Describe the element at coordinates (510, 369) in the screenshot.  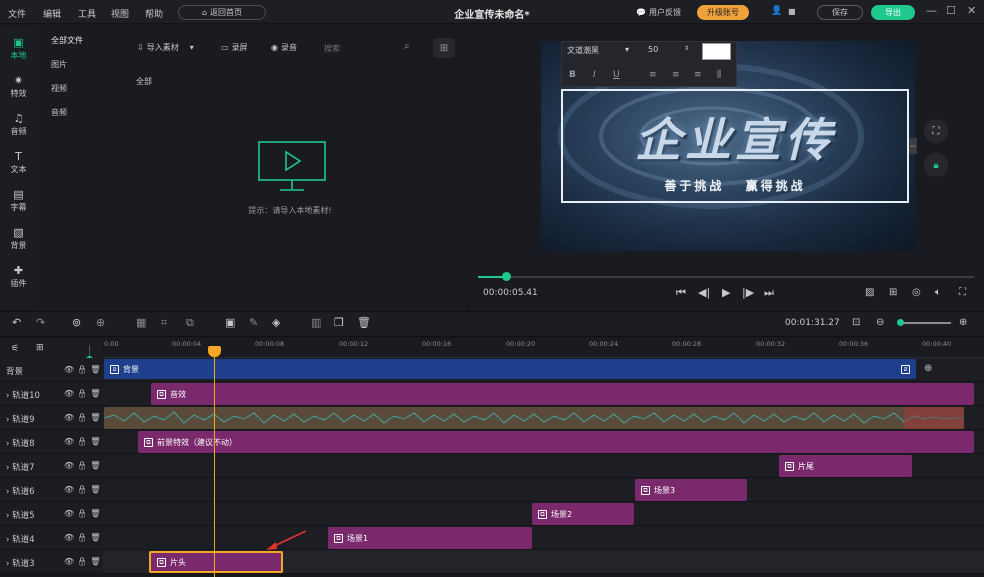
I see `clip-background: ⧄ 背景 ⧄` at that location.